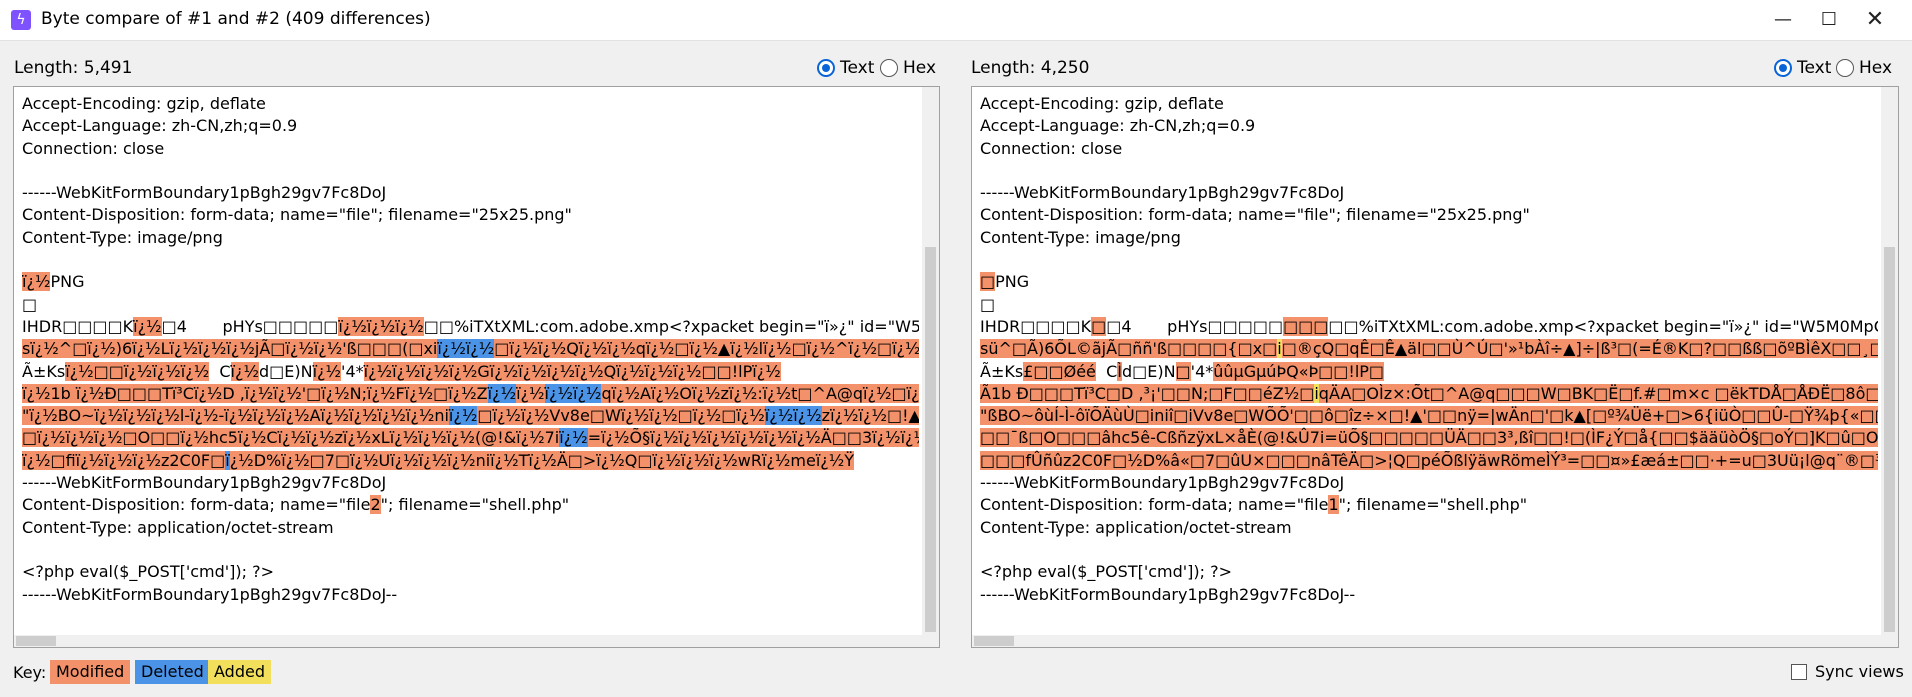 This screenshot has height=697, width=1912. I want to click on maximize-button: ☐, so click(1829, 20).